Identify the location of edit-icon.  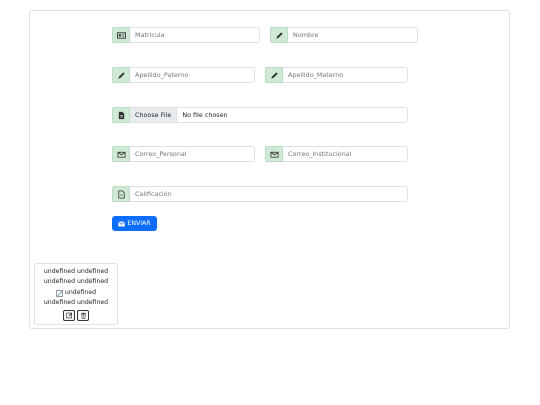
(68, 315).